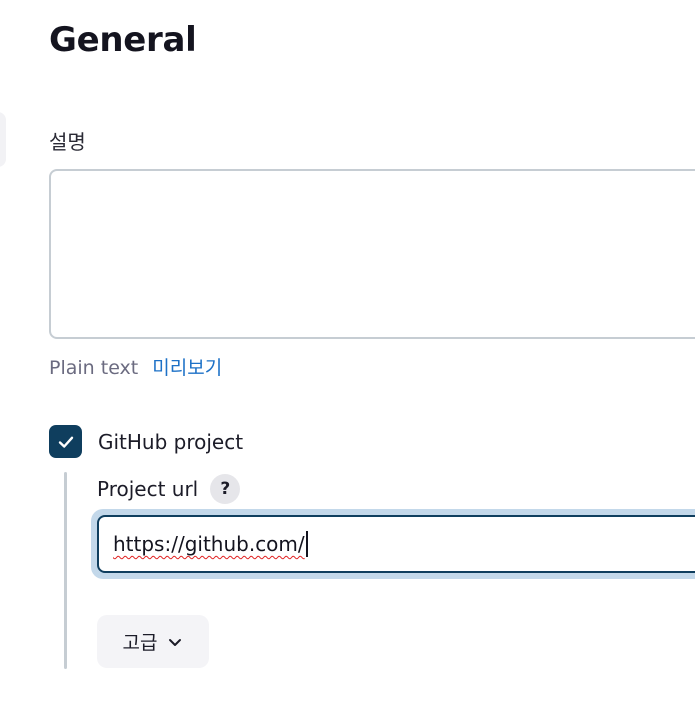 This screenshot has width=695, height=702. I want to click on section-title: General, so click(123, 40).